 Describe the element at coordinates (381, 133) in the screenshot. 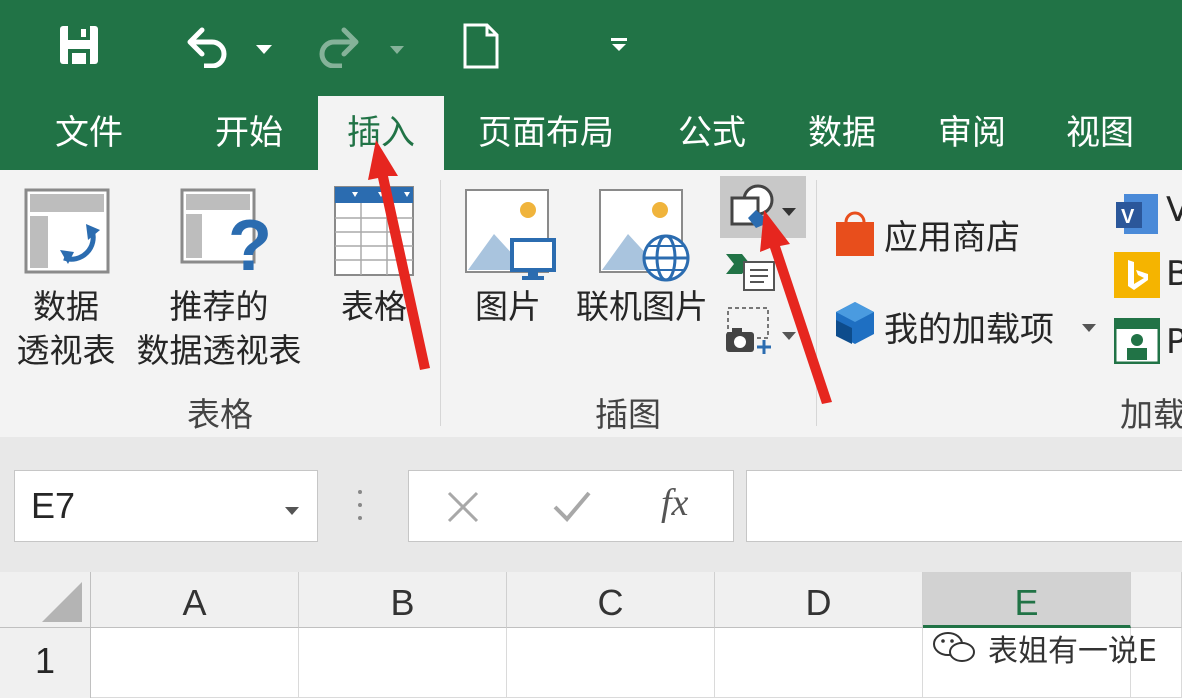

I see `tab-insert: 插入` at that location.